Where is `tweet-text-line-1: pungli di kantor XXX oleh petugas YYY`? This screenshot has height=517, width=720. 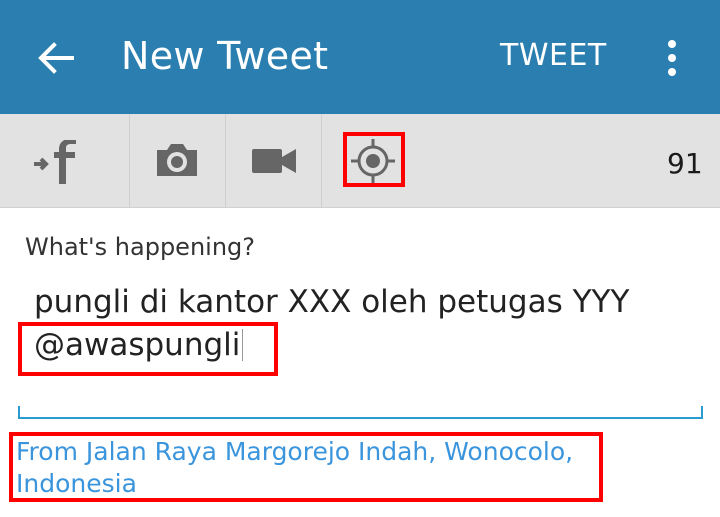
tweet-text-line-1: pungli di kantor XXX oleh petugas YYY is located at coordinates (332, 302).